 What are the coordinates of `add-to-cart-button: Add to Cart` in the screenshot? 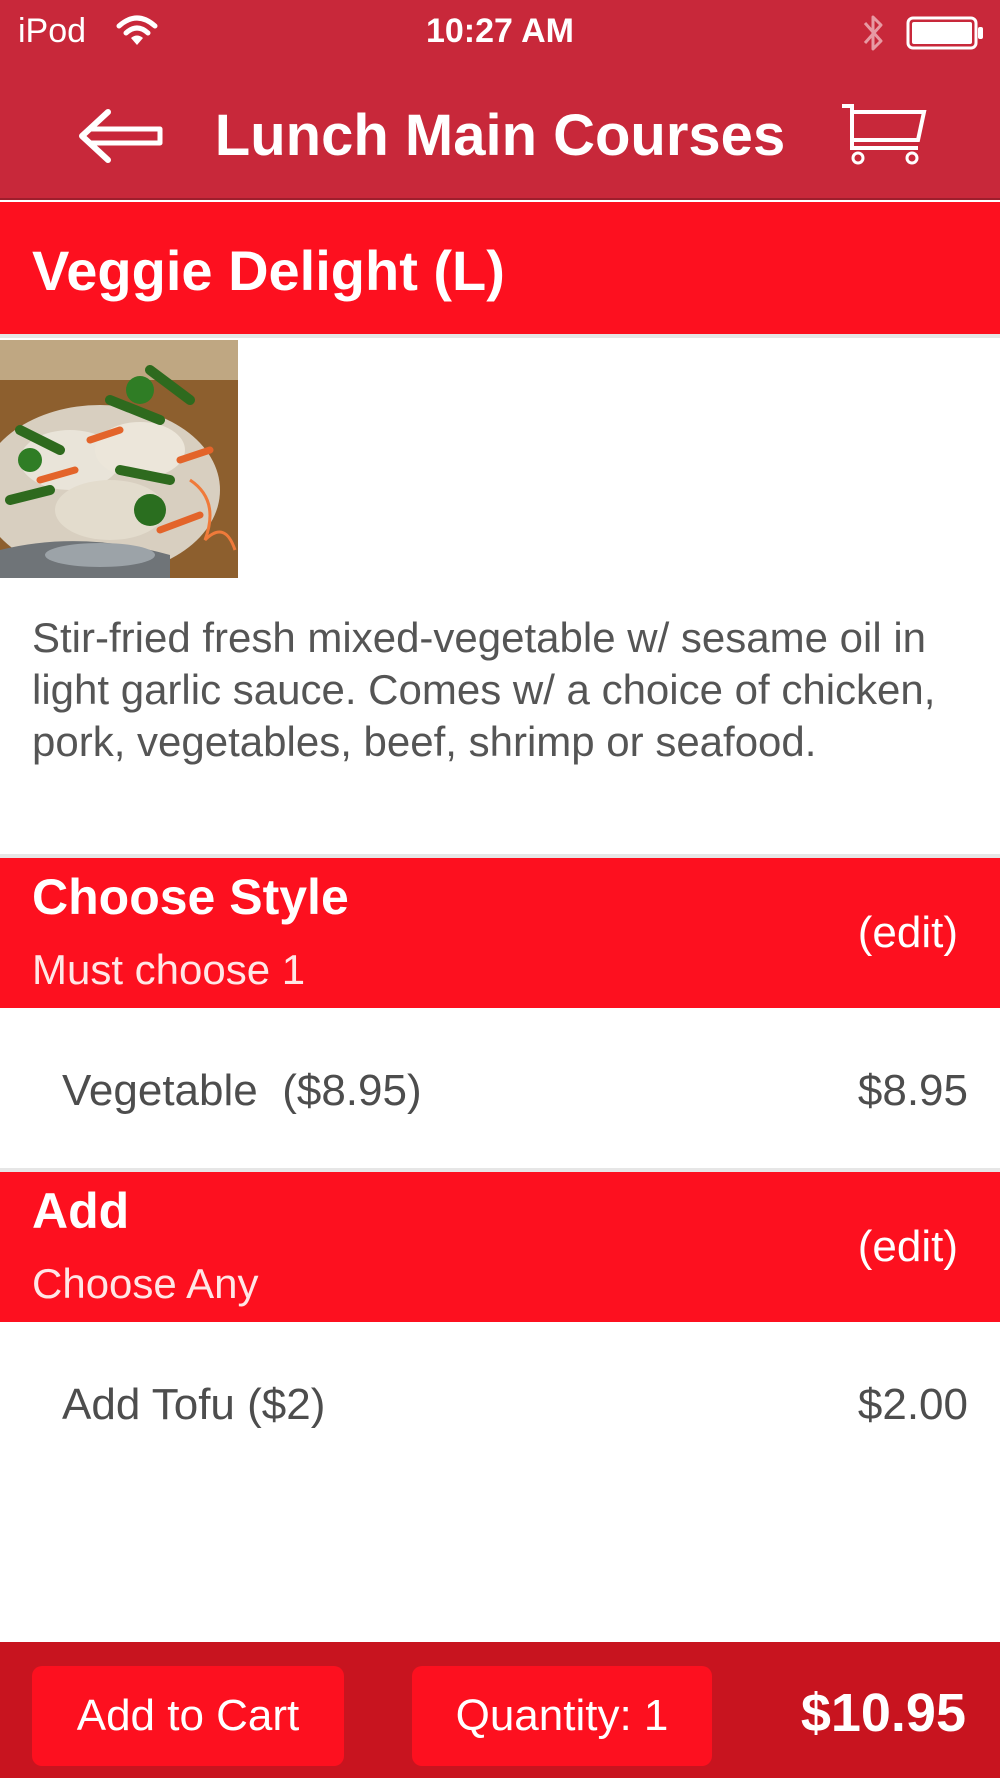 It's located at (188, 1716).